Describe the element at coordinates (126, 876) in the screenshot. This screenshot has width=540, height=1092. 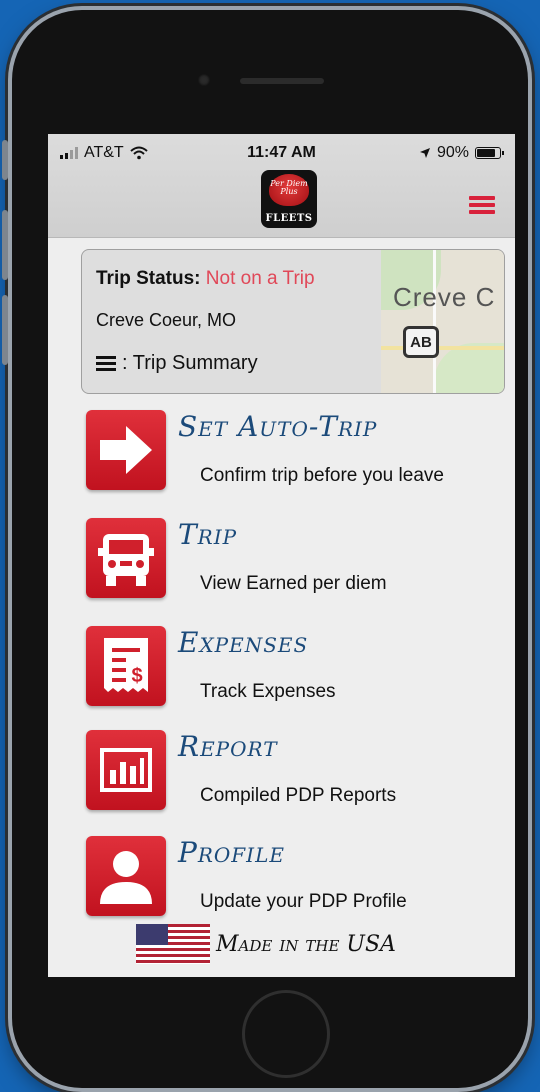
I see `user-icon` at that location.